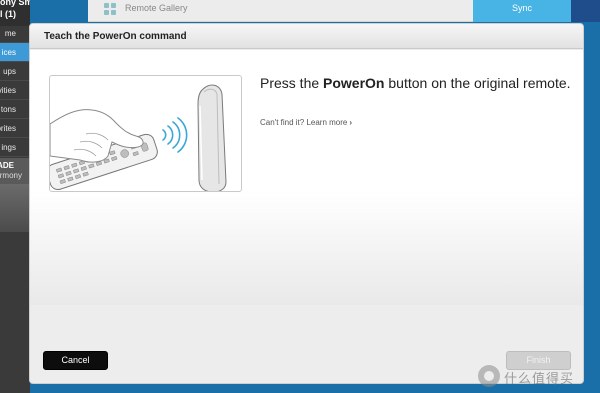  What do you see at coordinates (351, 122) in the screenshot?
I see `chevron-right-icon: ›` at bounding box center [351, 122].